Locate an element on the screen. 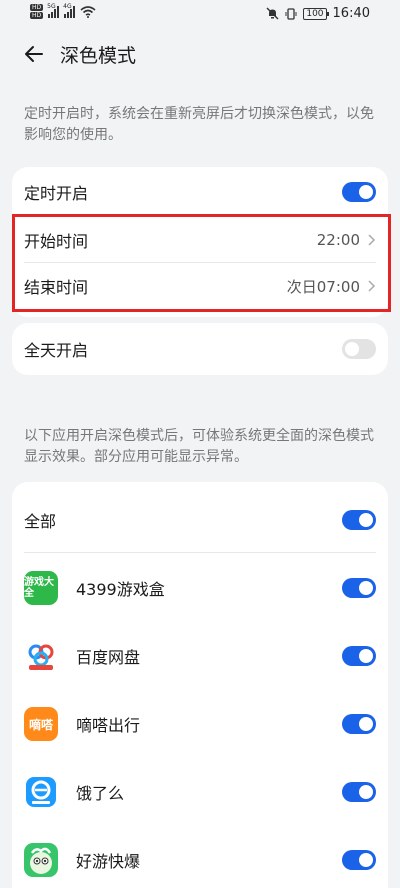  timed-enable-label: 定时开启 is located at coordinates (56, 193).